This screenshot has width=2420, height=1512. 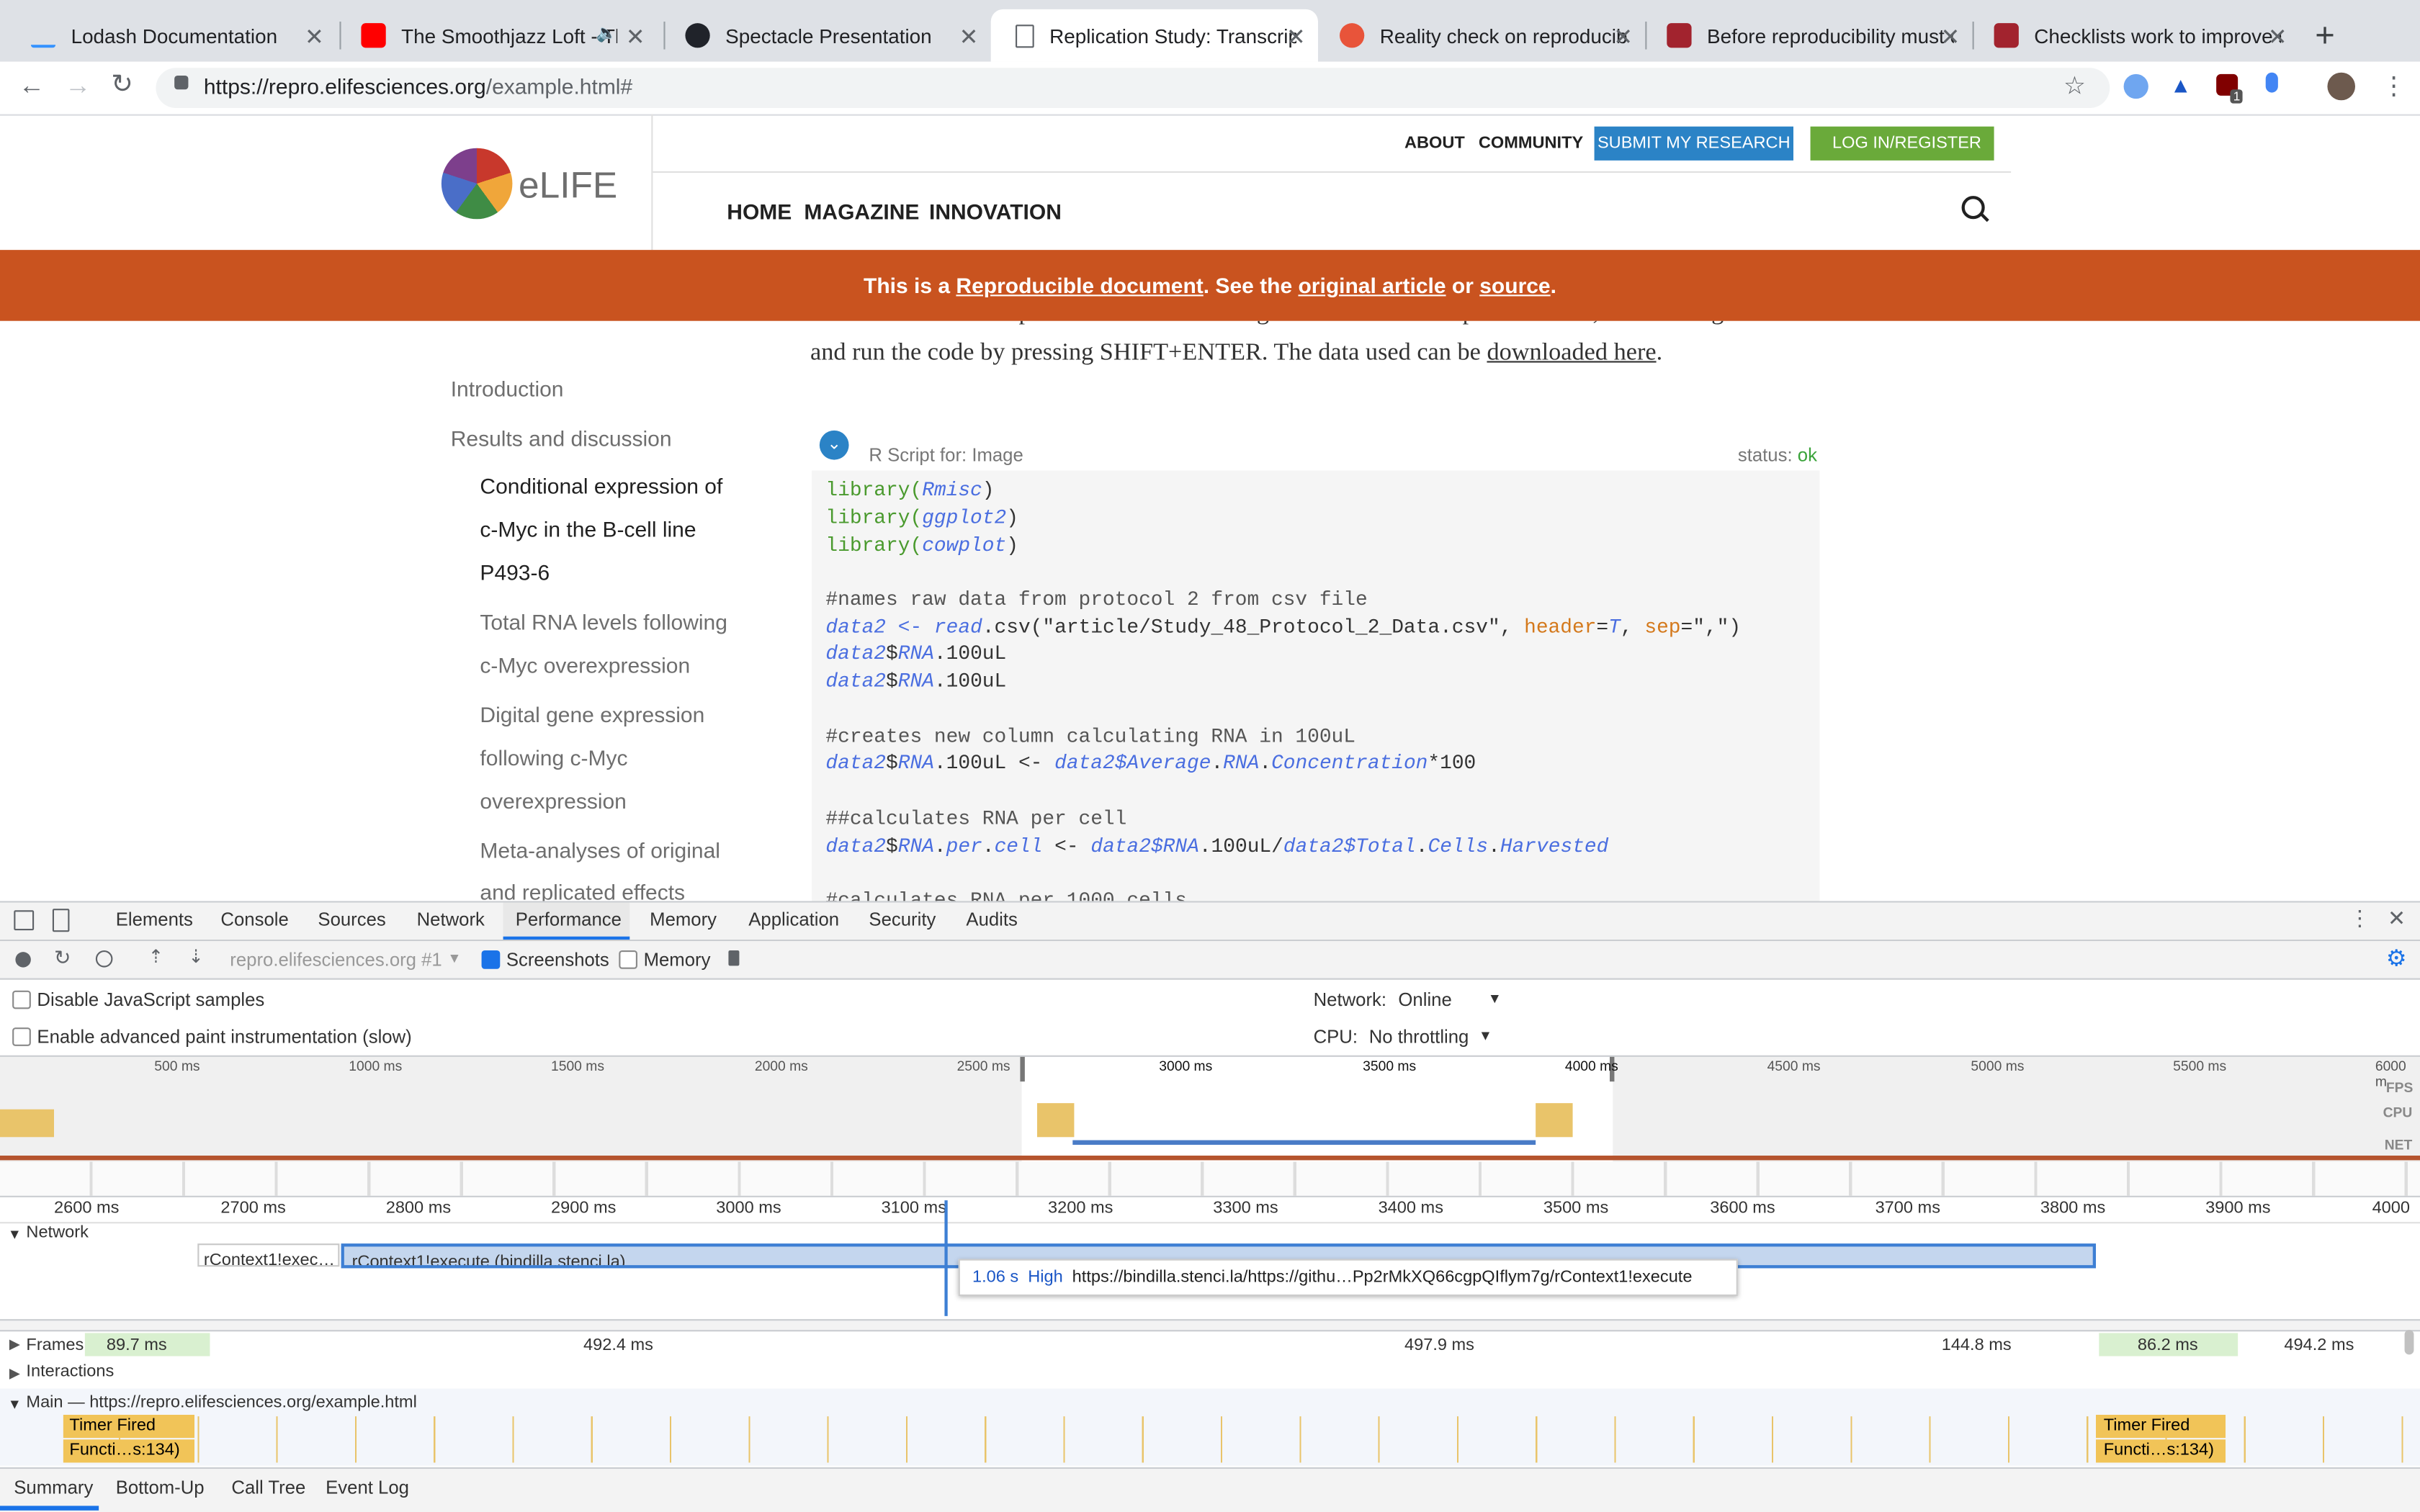 What do you see at coordinates (367, 1487) in the screenshot?
I see `tab-event-log: Event Log` at bounding box center [367, 1487].